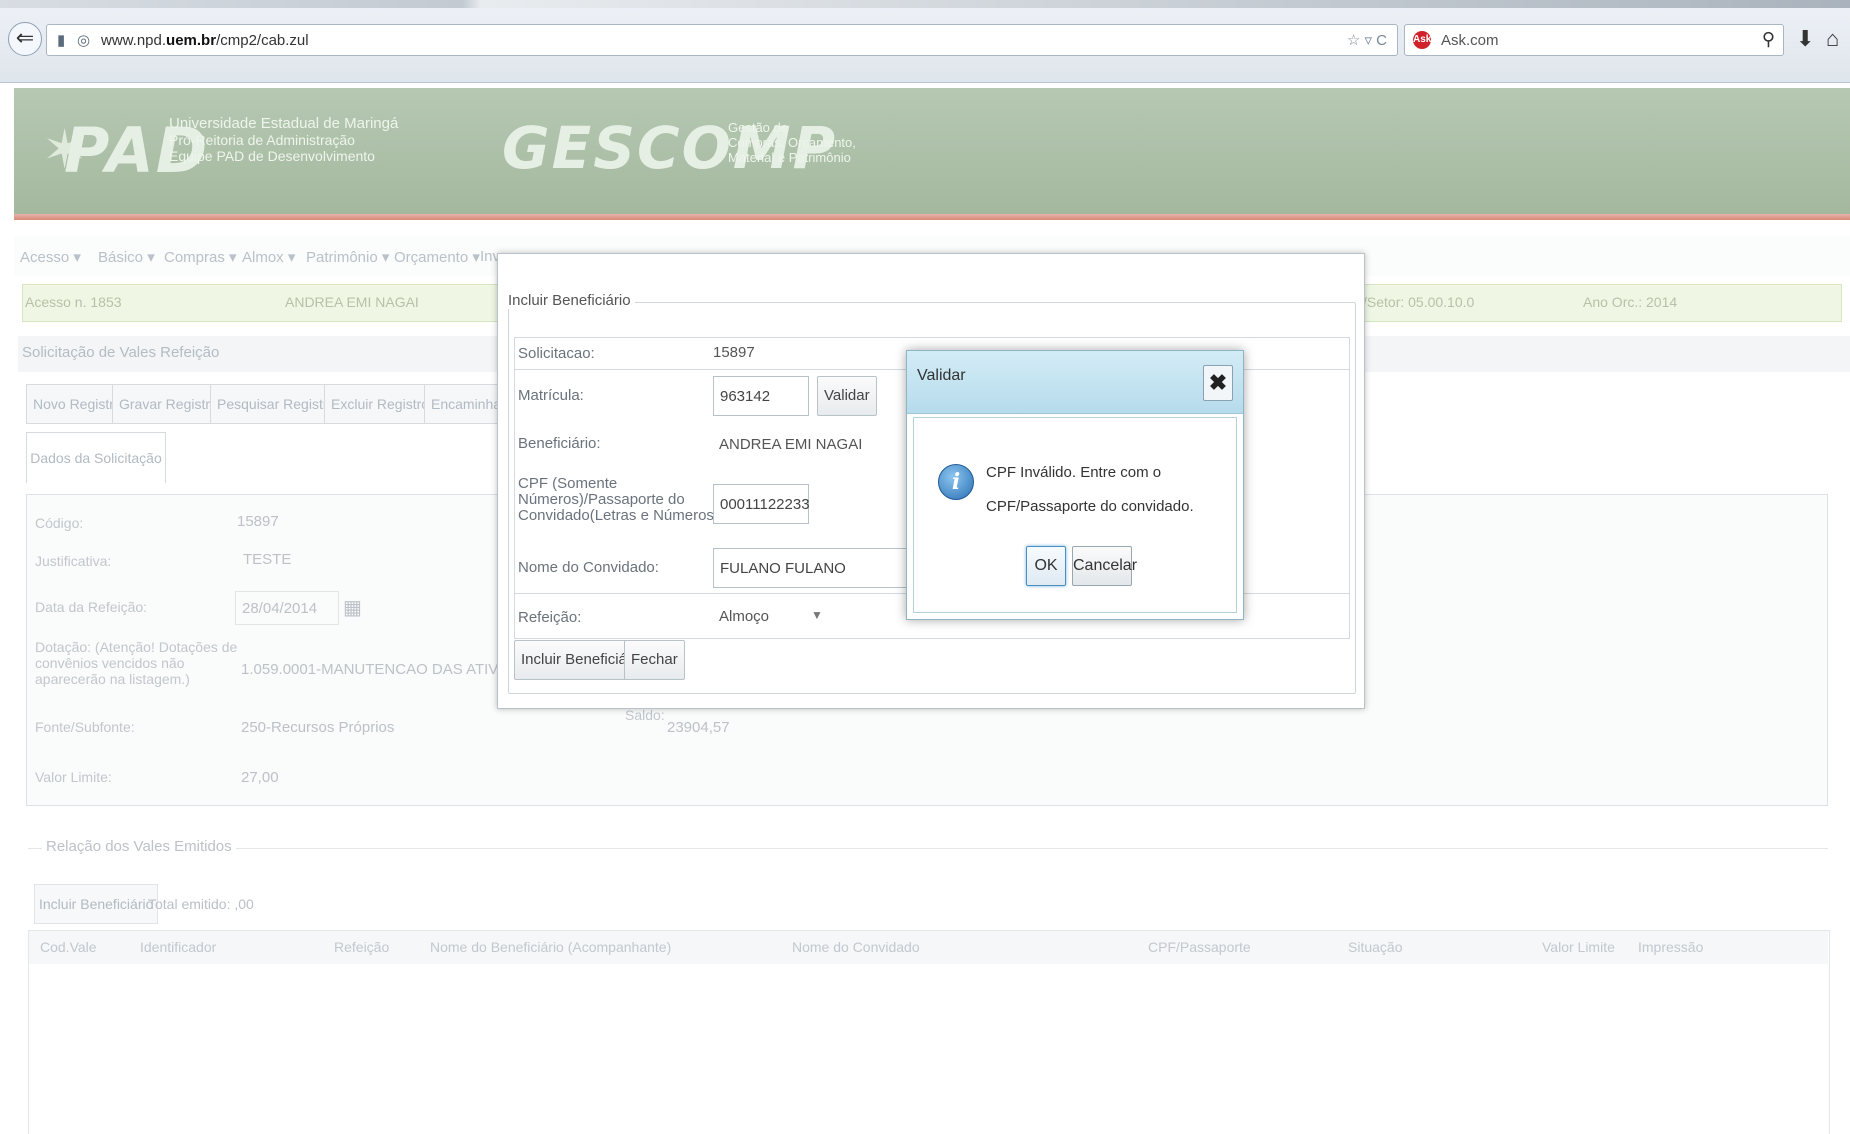 The height and width of the screenshot is (1134, 1850). I want to click on codigo-value: 15897, so click(258, 521).